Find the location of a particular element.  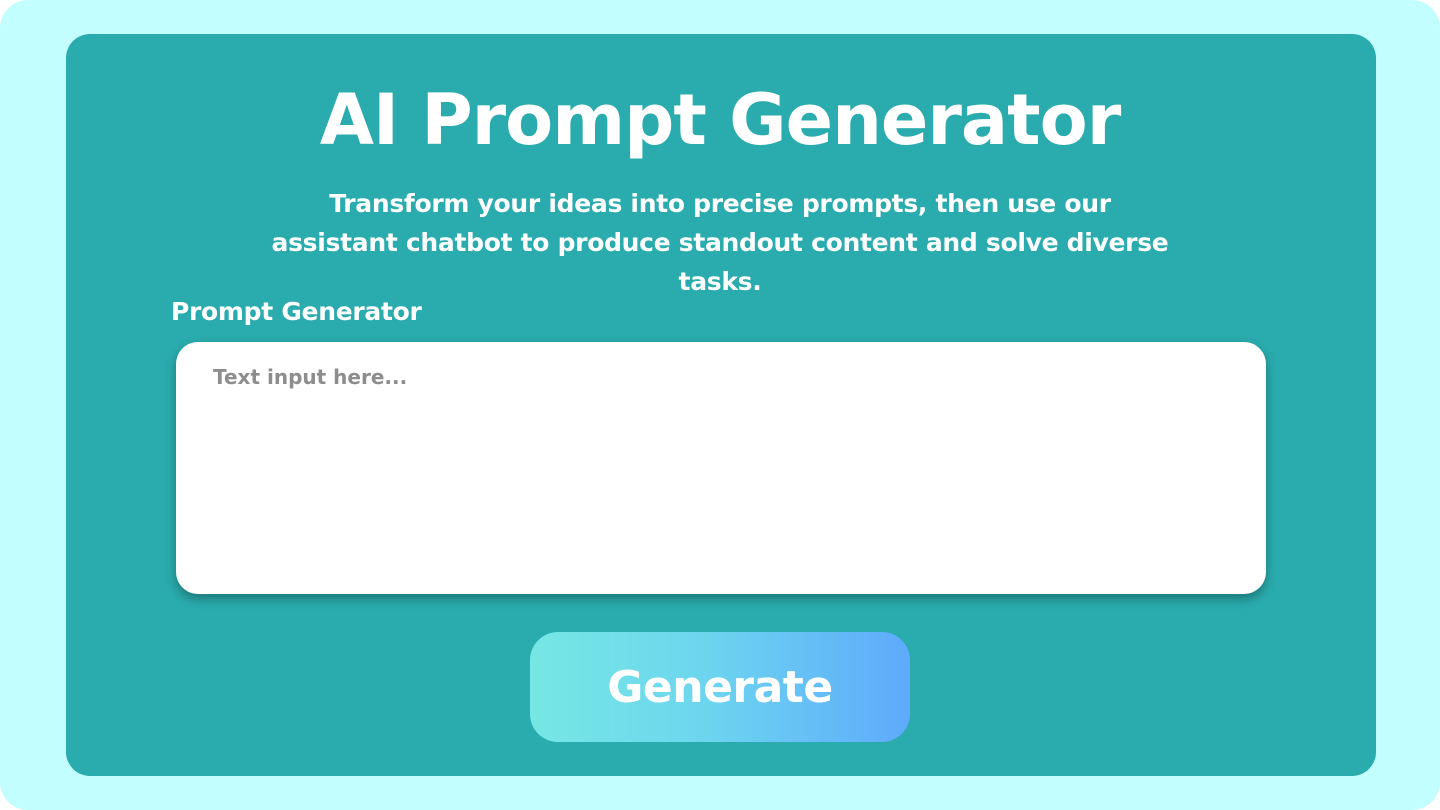

prompt-section-label: Prompt Generator is located at coordinates (296, 311).